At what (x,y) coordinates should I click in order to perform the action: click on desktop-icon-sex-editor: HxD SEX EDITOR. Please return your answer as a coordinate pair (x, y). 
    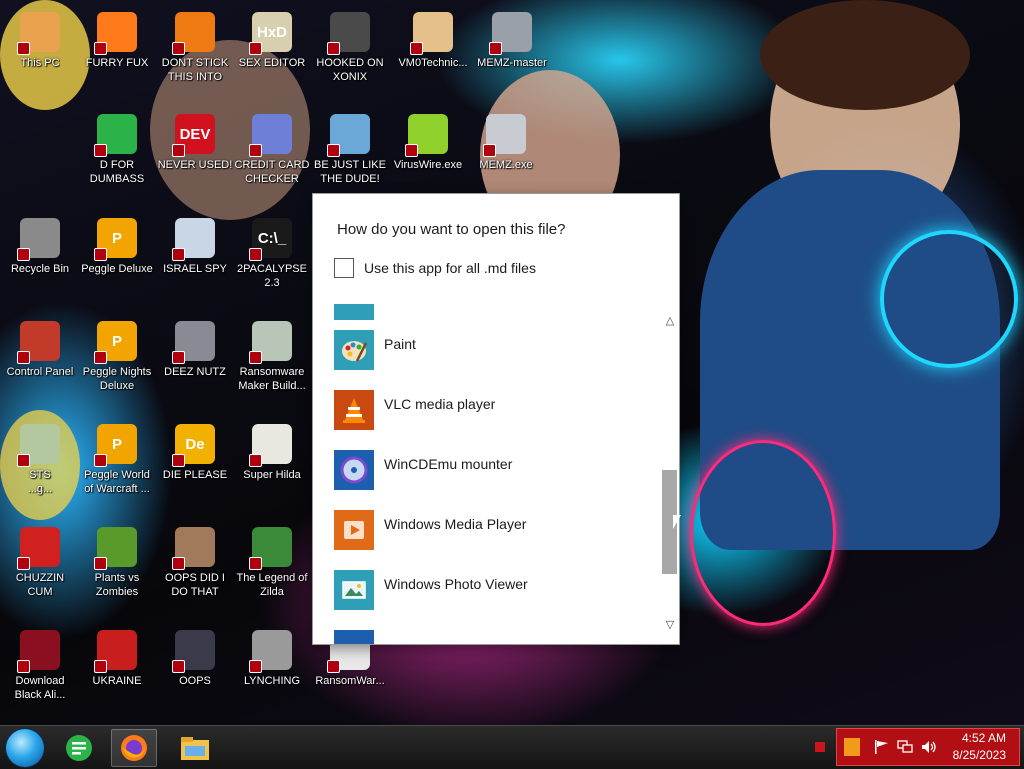
    Looking at the image, I should click on (272, 41).